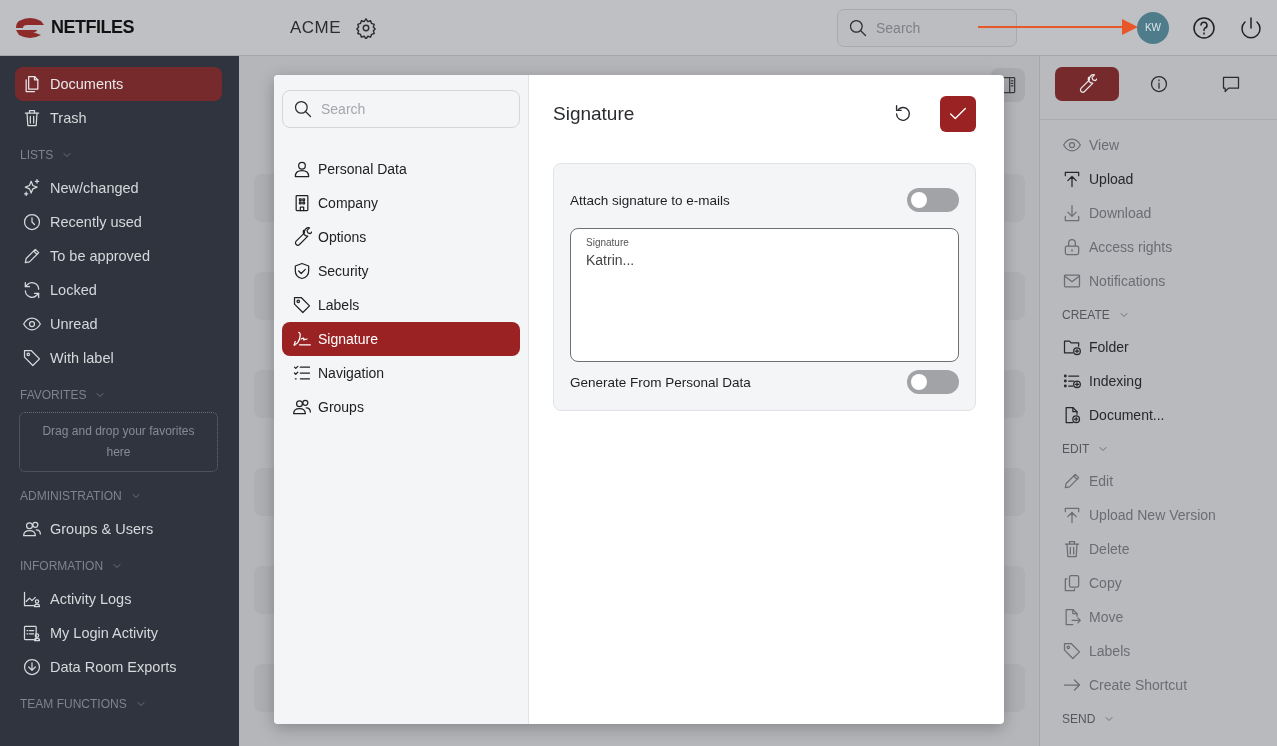 The height and width of the screenshot is (746, 1277). What do you see at coordinates (401, 203) in the screenshot?
I see `dialog-nav-item: Company` at bounding box center [401, 203].